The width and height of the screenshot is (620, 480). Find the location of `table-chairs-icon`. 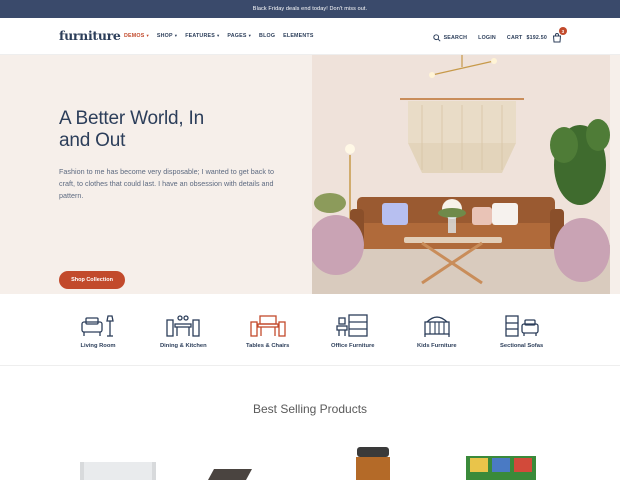

table-chairs-icon is located at coordinates (268, 326).